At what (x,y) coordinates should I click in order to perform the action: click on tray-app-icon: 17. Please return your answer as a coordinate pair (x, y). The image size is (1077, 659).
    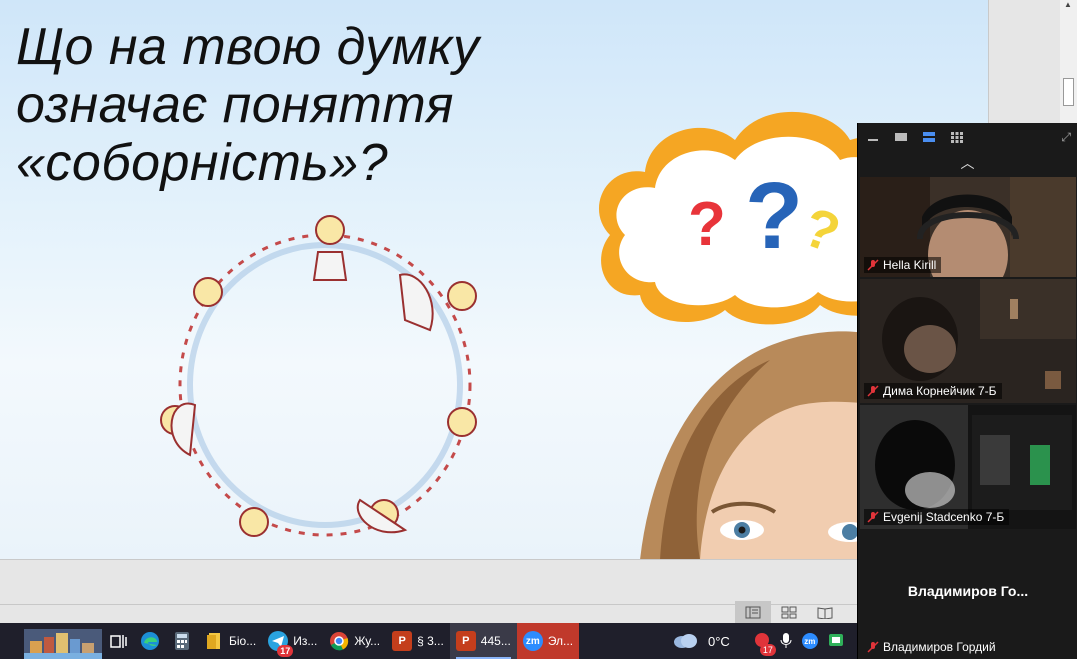
    Looking at the image, I should click on (765, 644).